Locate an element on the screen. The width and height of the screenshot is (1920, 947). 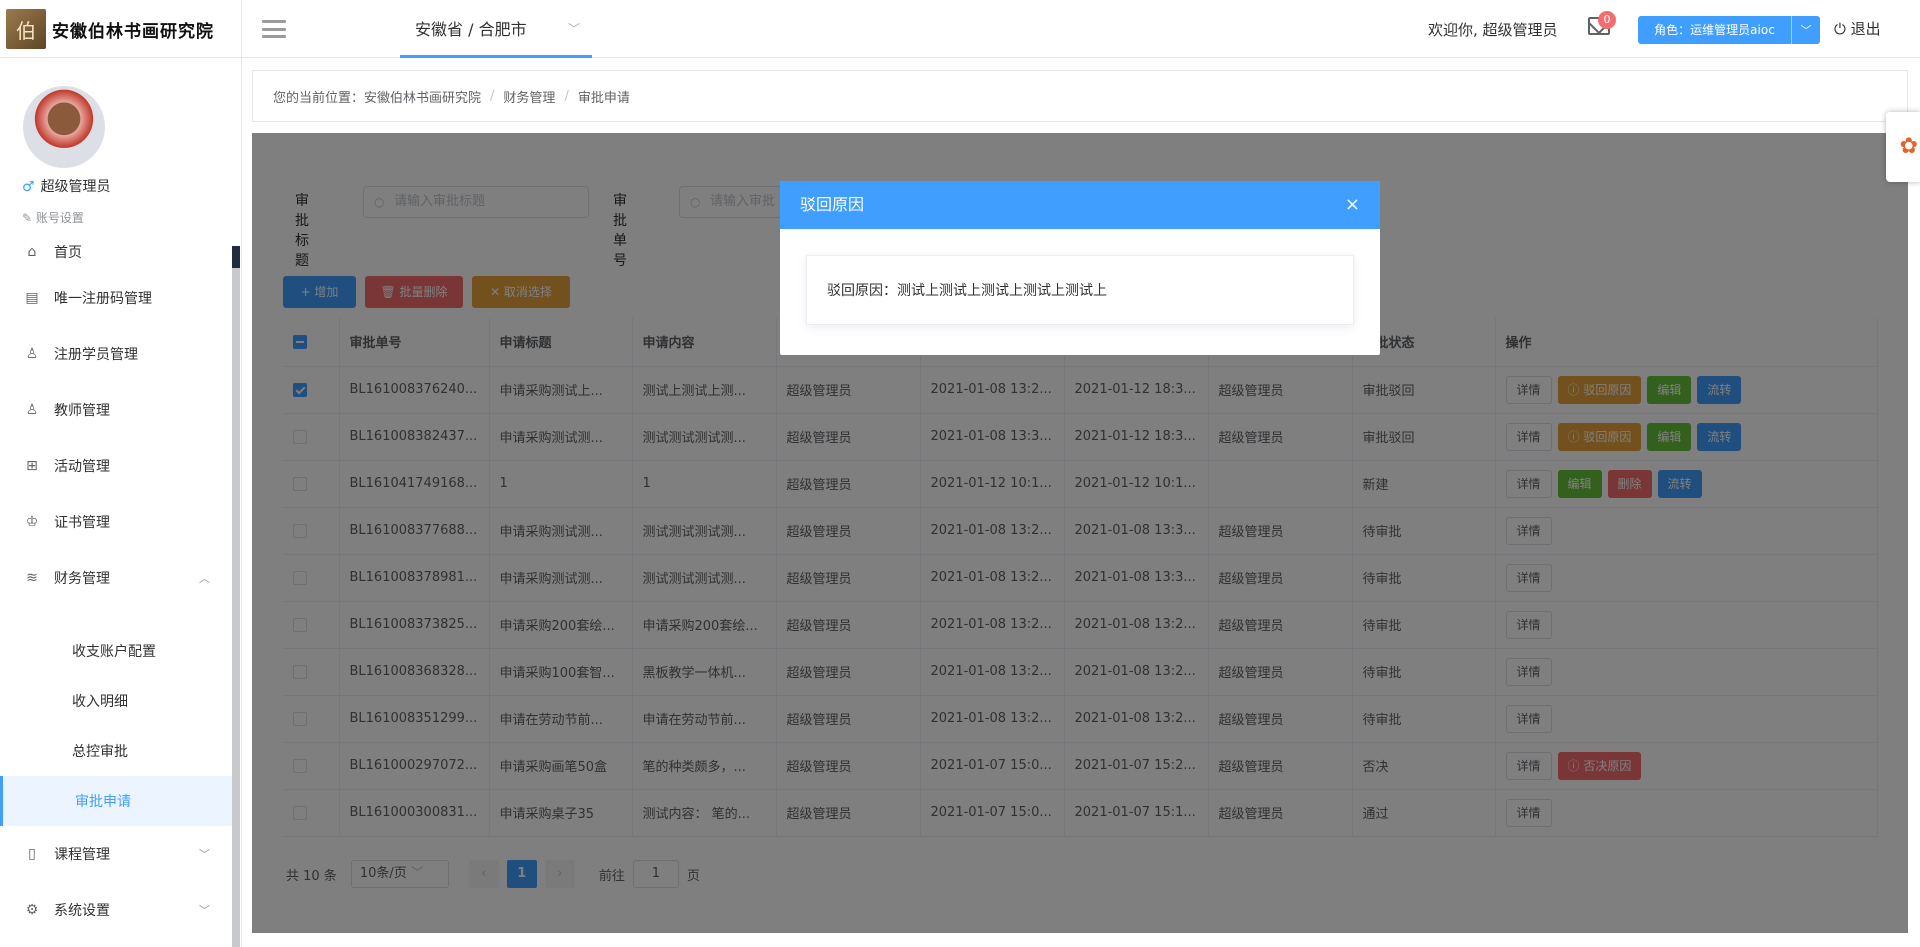
hamburger-menu-icon is located at coordinates (274, 29).